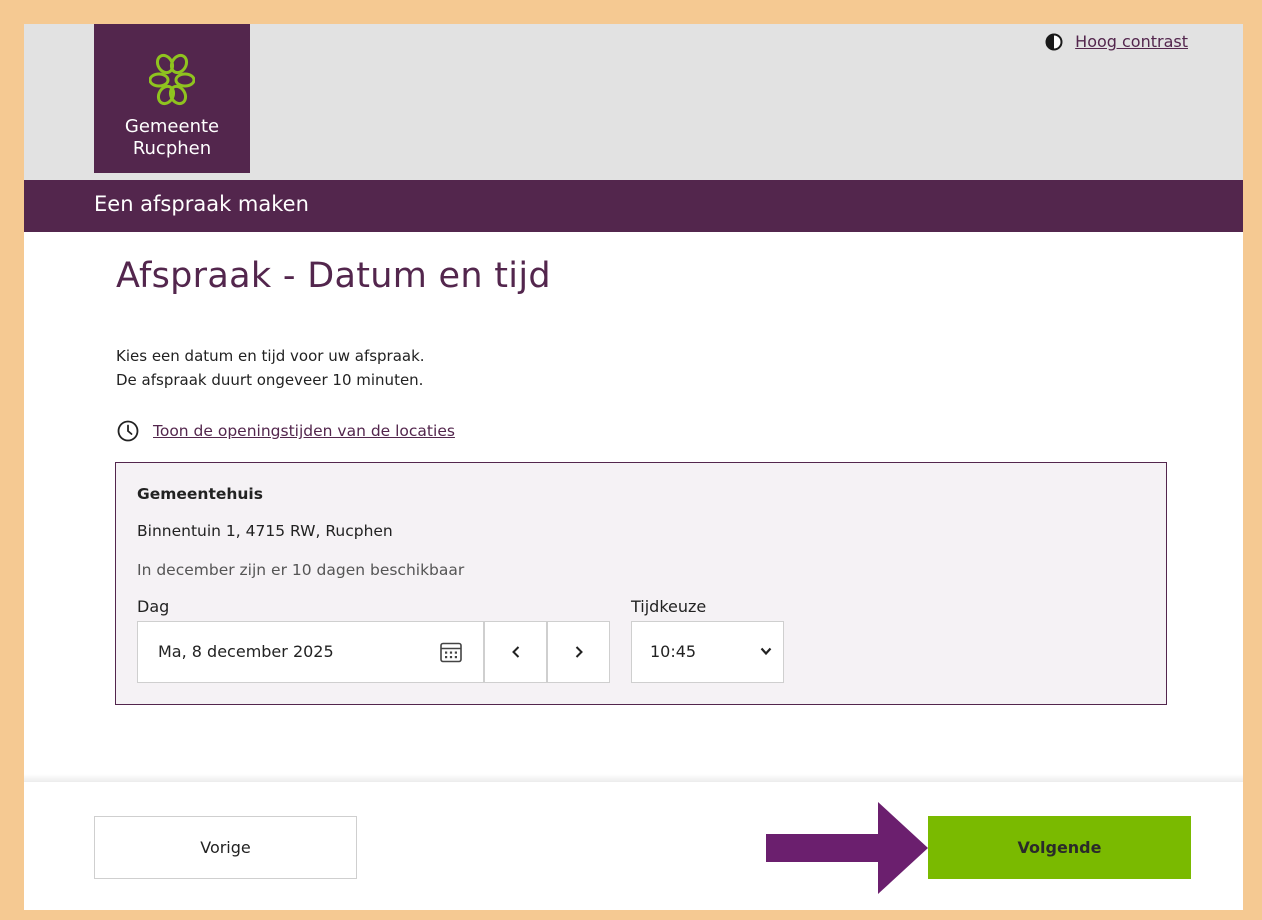  I want to click on previous-button: Vorige, so click(225, 847).